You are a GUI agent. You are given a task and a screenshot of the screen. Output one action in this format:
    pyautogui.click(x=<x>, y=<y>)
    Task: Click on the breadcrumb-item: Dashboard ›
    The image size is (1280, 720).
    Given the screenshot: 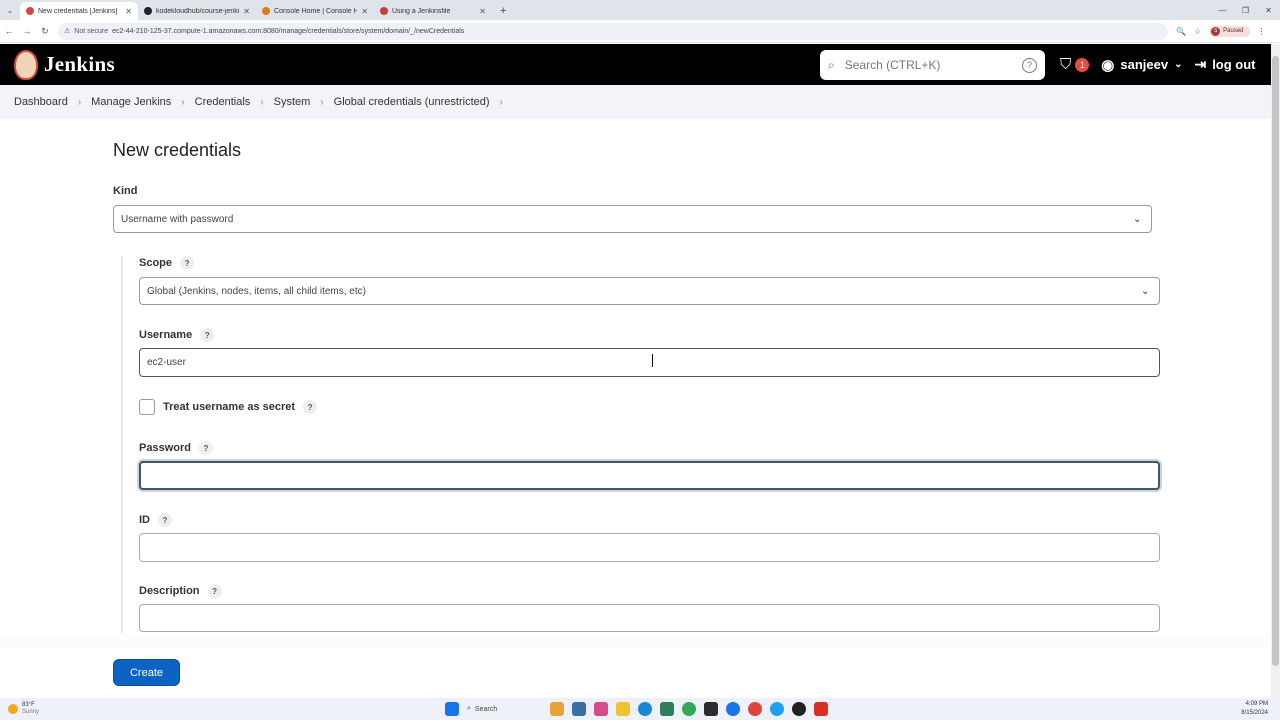 What is the action you would take?
    pyautogui.click(x=52, y=102)
    